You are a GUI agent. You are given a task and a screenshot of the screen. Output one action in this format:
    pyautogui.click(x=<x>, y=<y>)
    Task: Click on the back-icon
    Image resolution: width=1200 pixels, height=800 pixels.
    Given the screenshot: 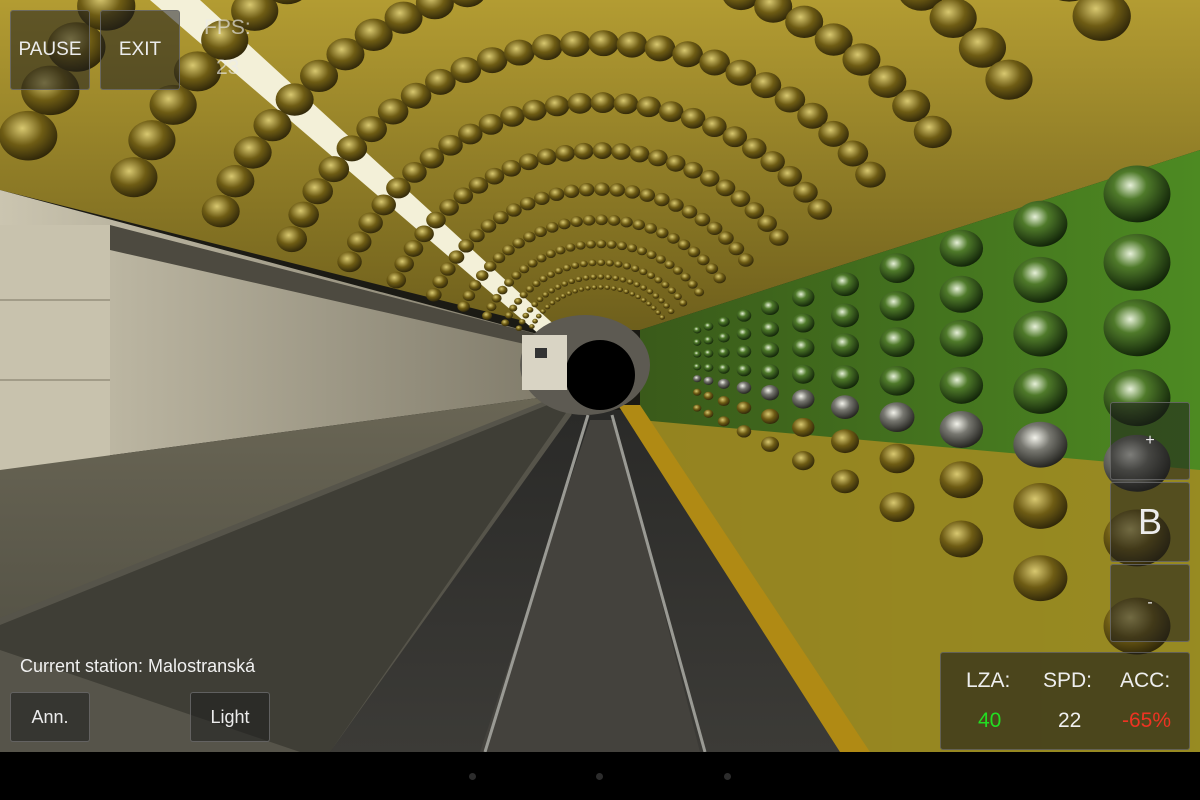 What is the action you would take?
    pyautogui.click(x=472, y=776)
    